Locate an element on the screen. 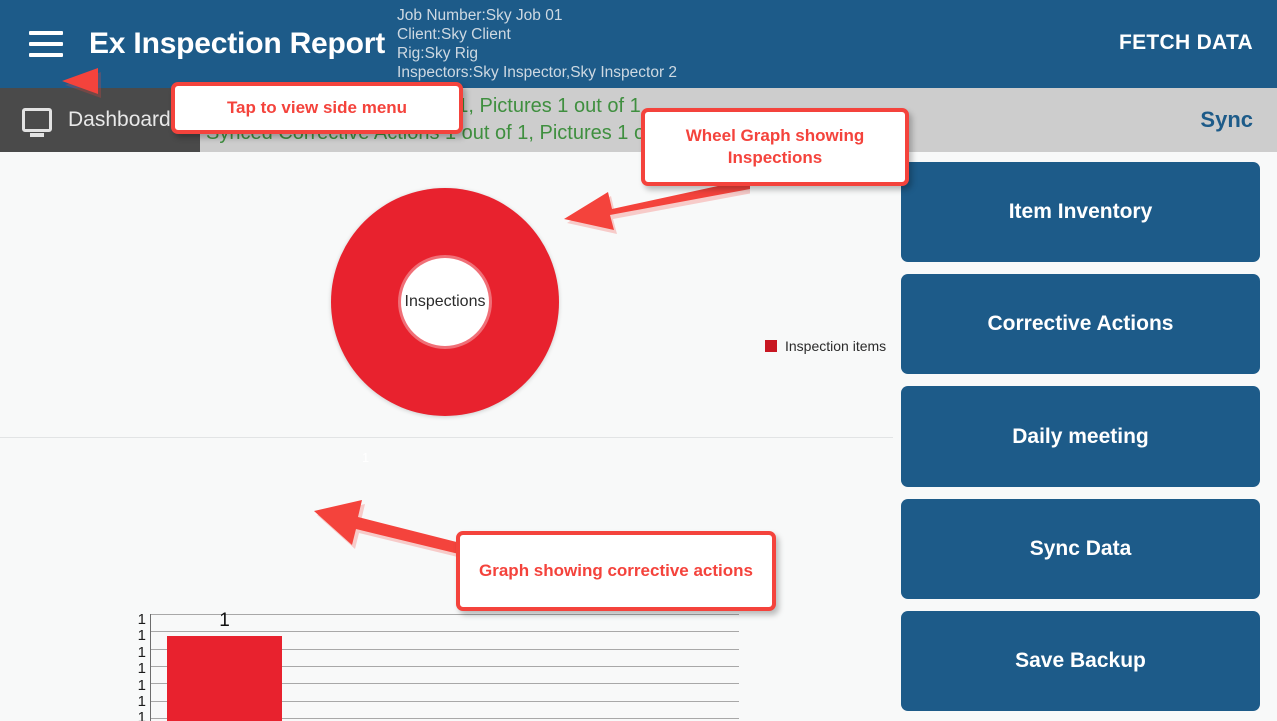 This screenshot has width=1277, height=721. job-number: Job Number:Sky Job 01 is located at coordinates (480, 15).